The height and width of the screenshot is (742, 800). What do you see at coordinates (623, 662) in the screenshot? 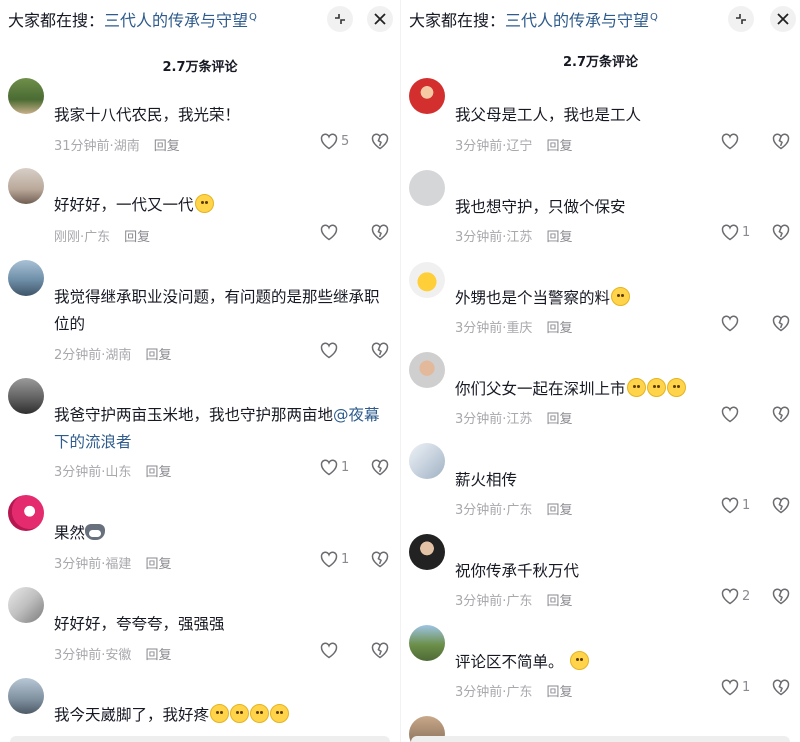
I see `comment-text: 评论区不简单。` at bounding box center [623, 662].